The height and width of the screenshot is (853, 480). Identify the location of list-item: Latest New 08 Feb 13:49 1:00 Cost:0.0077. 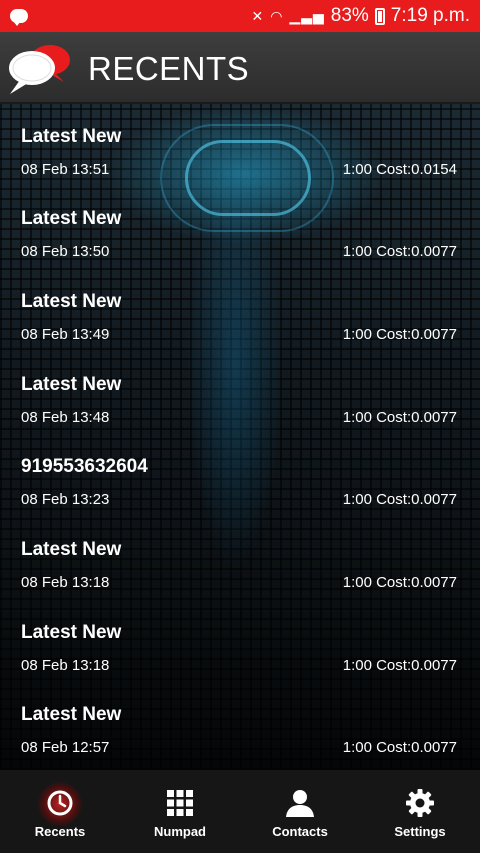
(240, 310).